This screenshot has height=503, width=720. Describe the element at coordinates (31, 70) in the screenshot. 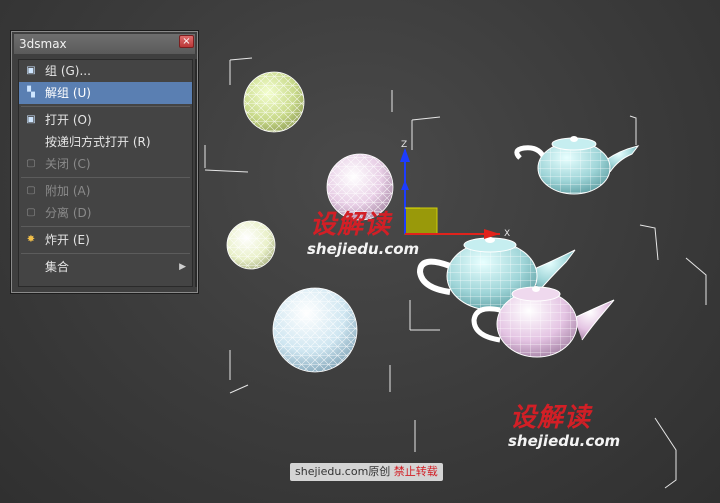

I see `group-icon: ▣` at that location.